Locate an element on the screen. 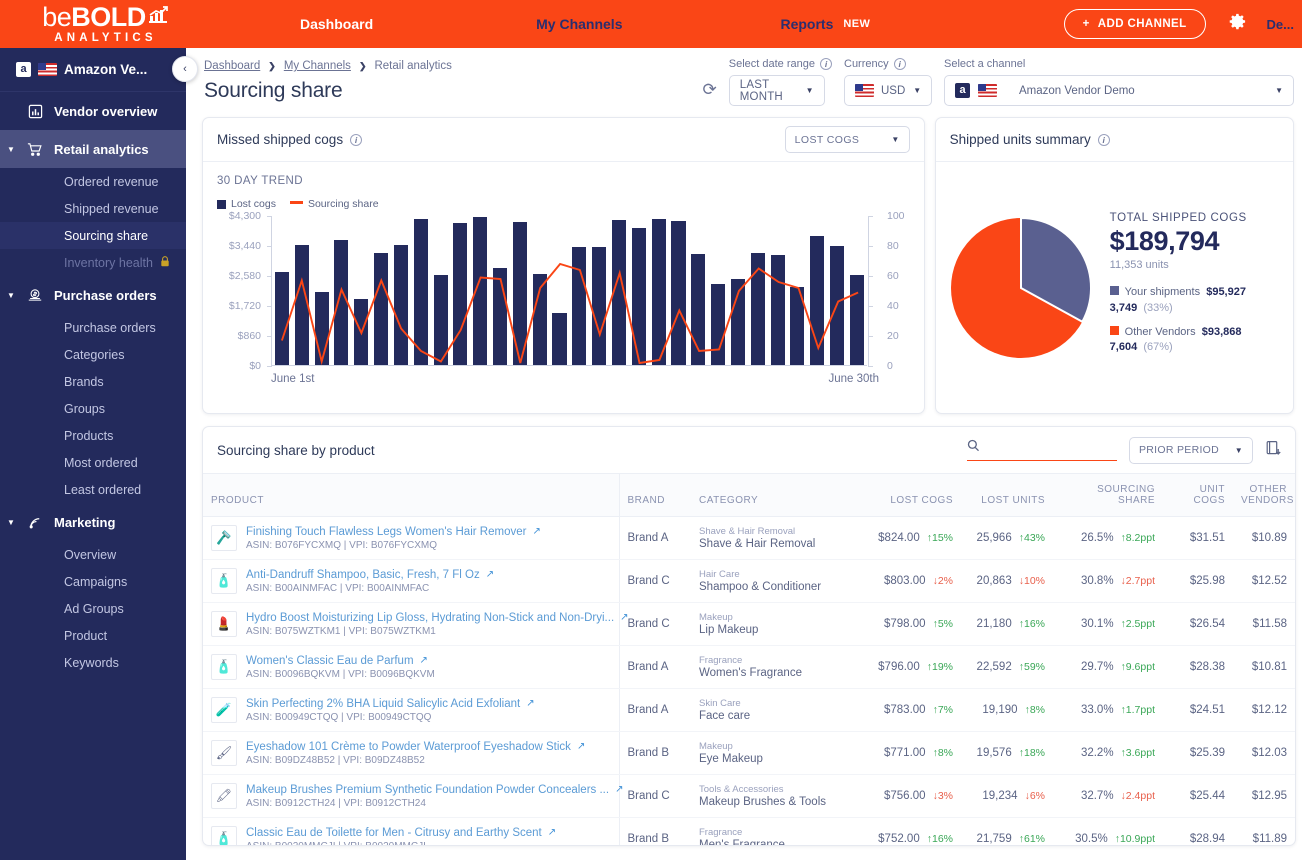  sidebar-item-overview: Overview is located at coordinates (93, 554).